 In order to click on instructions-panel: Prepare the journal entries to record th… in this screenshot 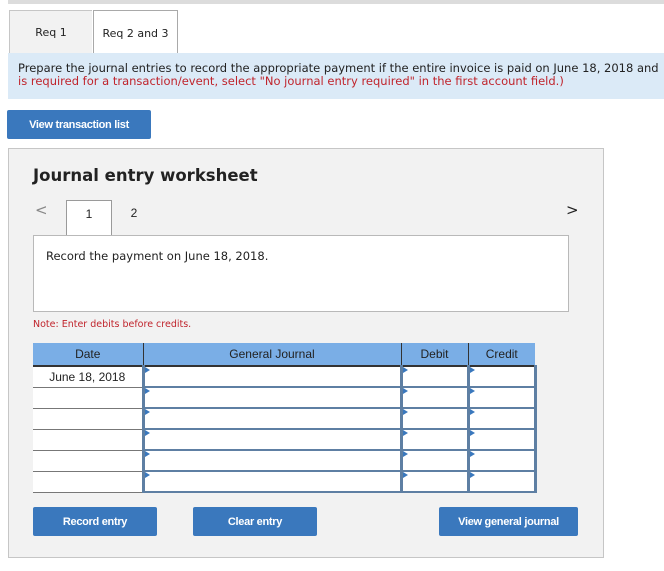, I will do `click(336, 76)`.